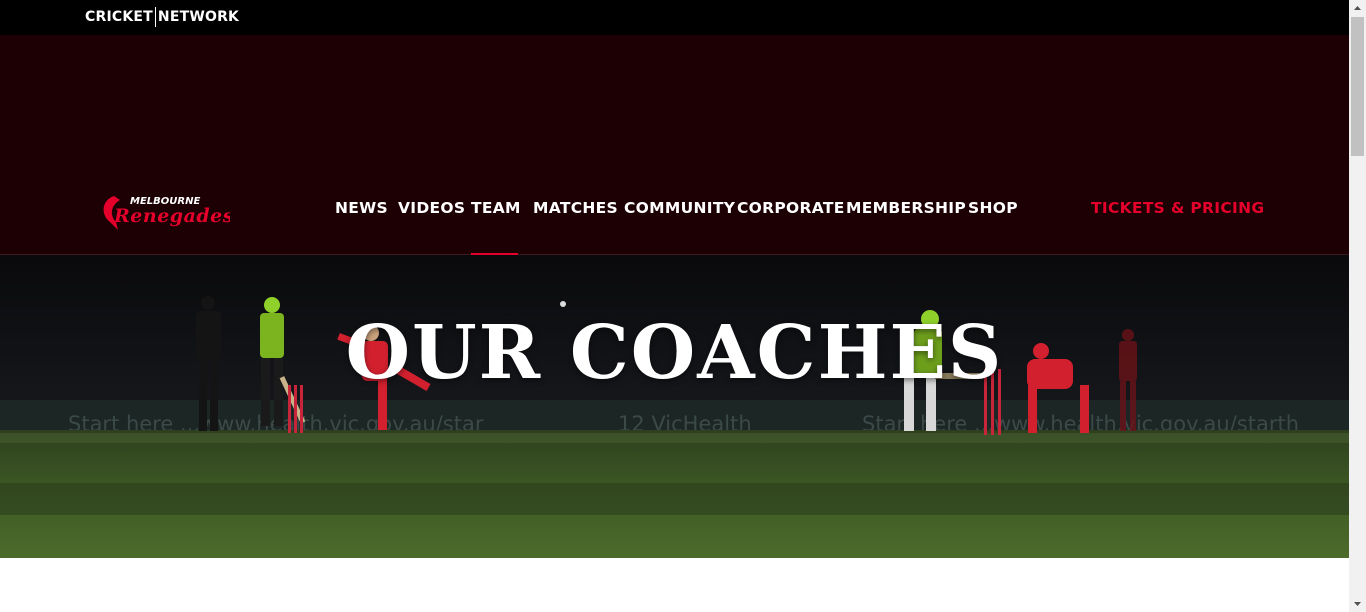 This screenshot has width=1366, height=612. Describe the element at coordinates (674, 499) in the screenshot. I see `field-shadow` at that location.